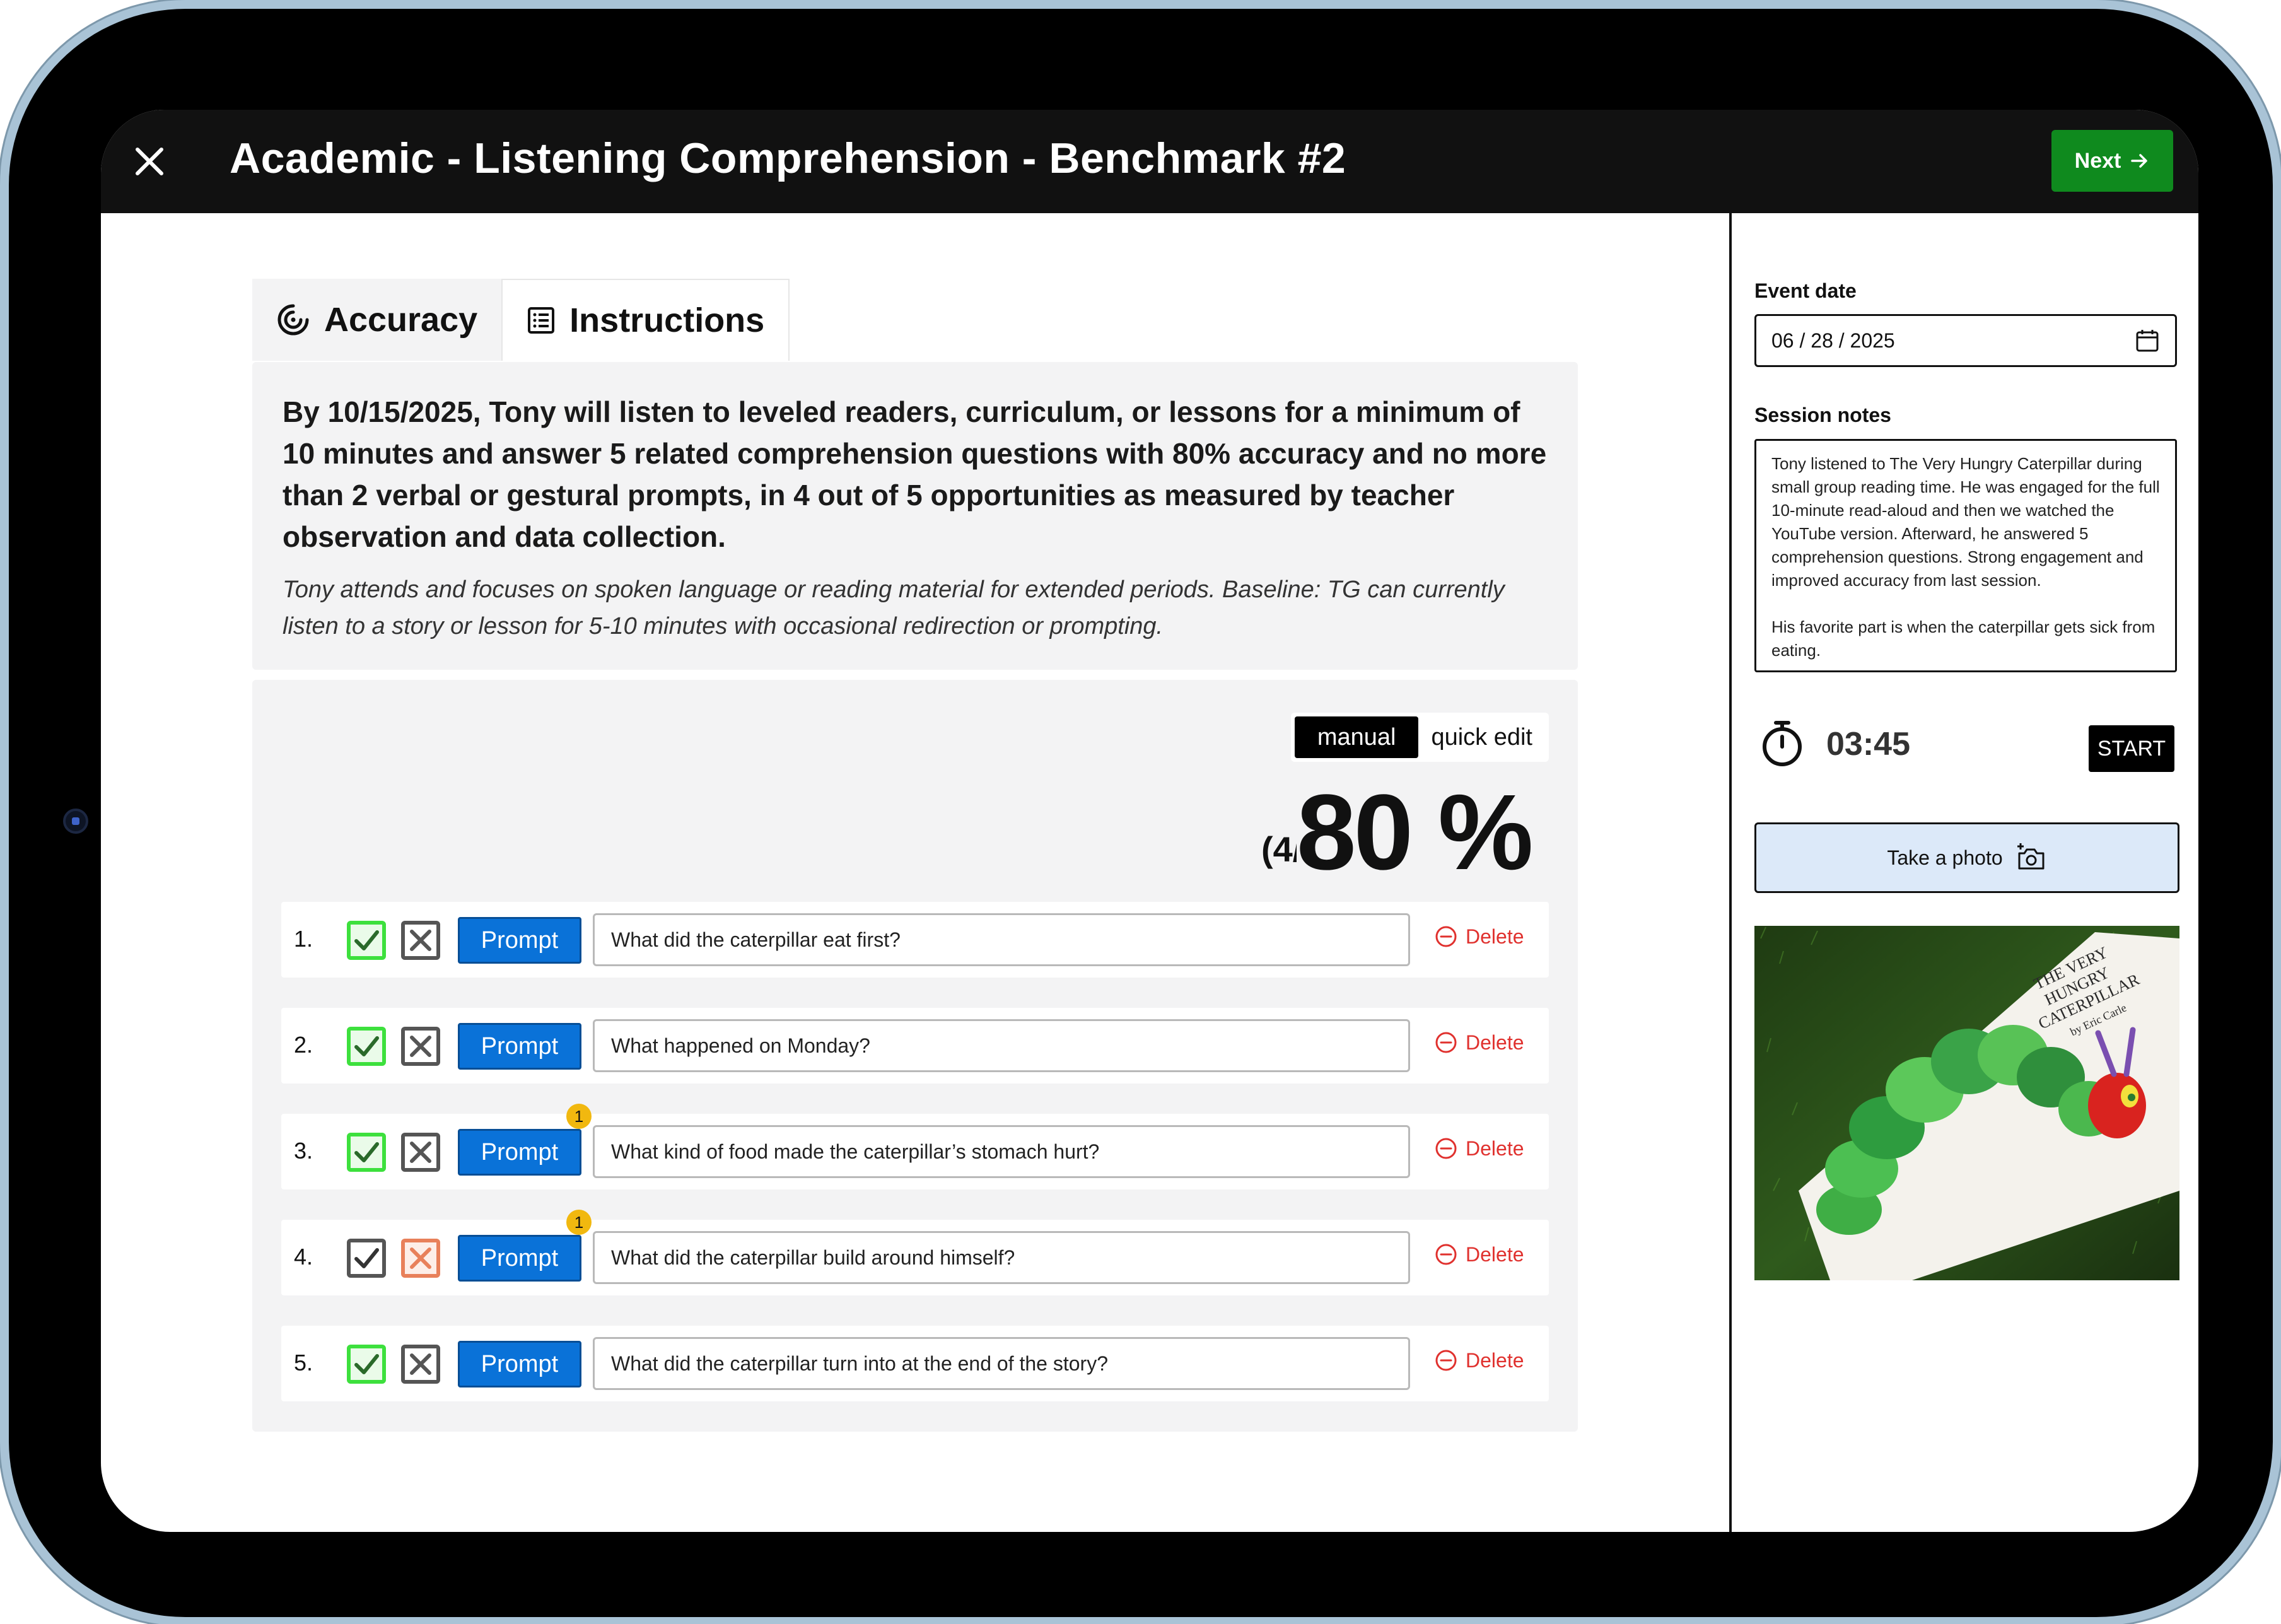 The height and width of the screenshot is (1624, 2281). I want to click on tab-accuracy: Accuracy, so click(377, 320).